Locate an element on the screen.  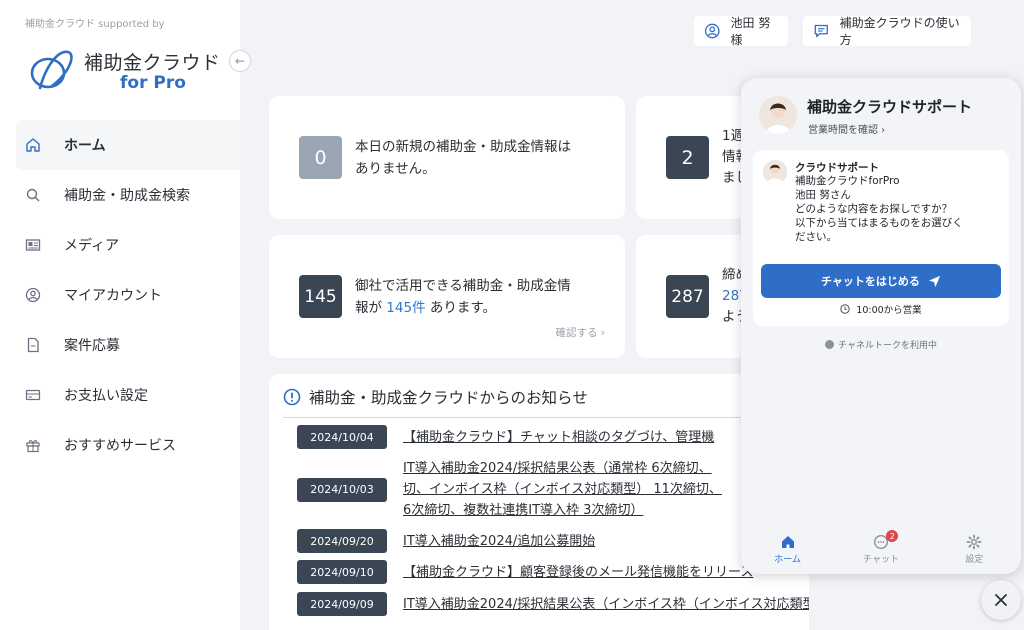
chat-title: 補助金クラウドサポート is located at coordinates (890, 107).